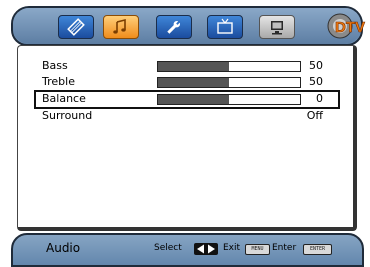  What do you see at coordinates (55, 65) in the screenshot?
I see `bass-label: Bass` at bounding box center [55, 65].